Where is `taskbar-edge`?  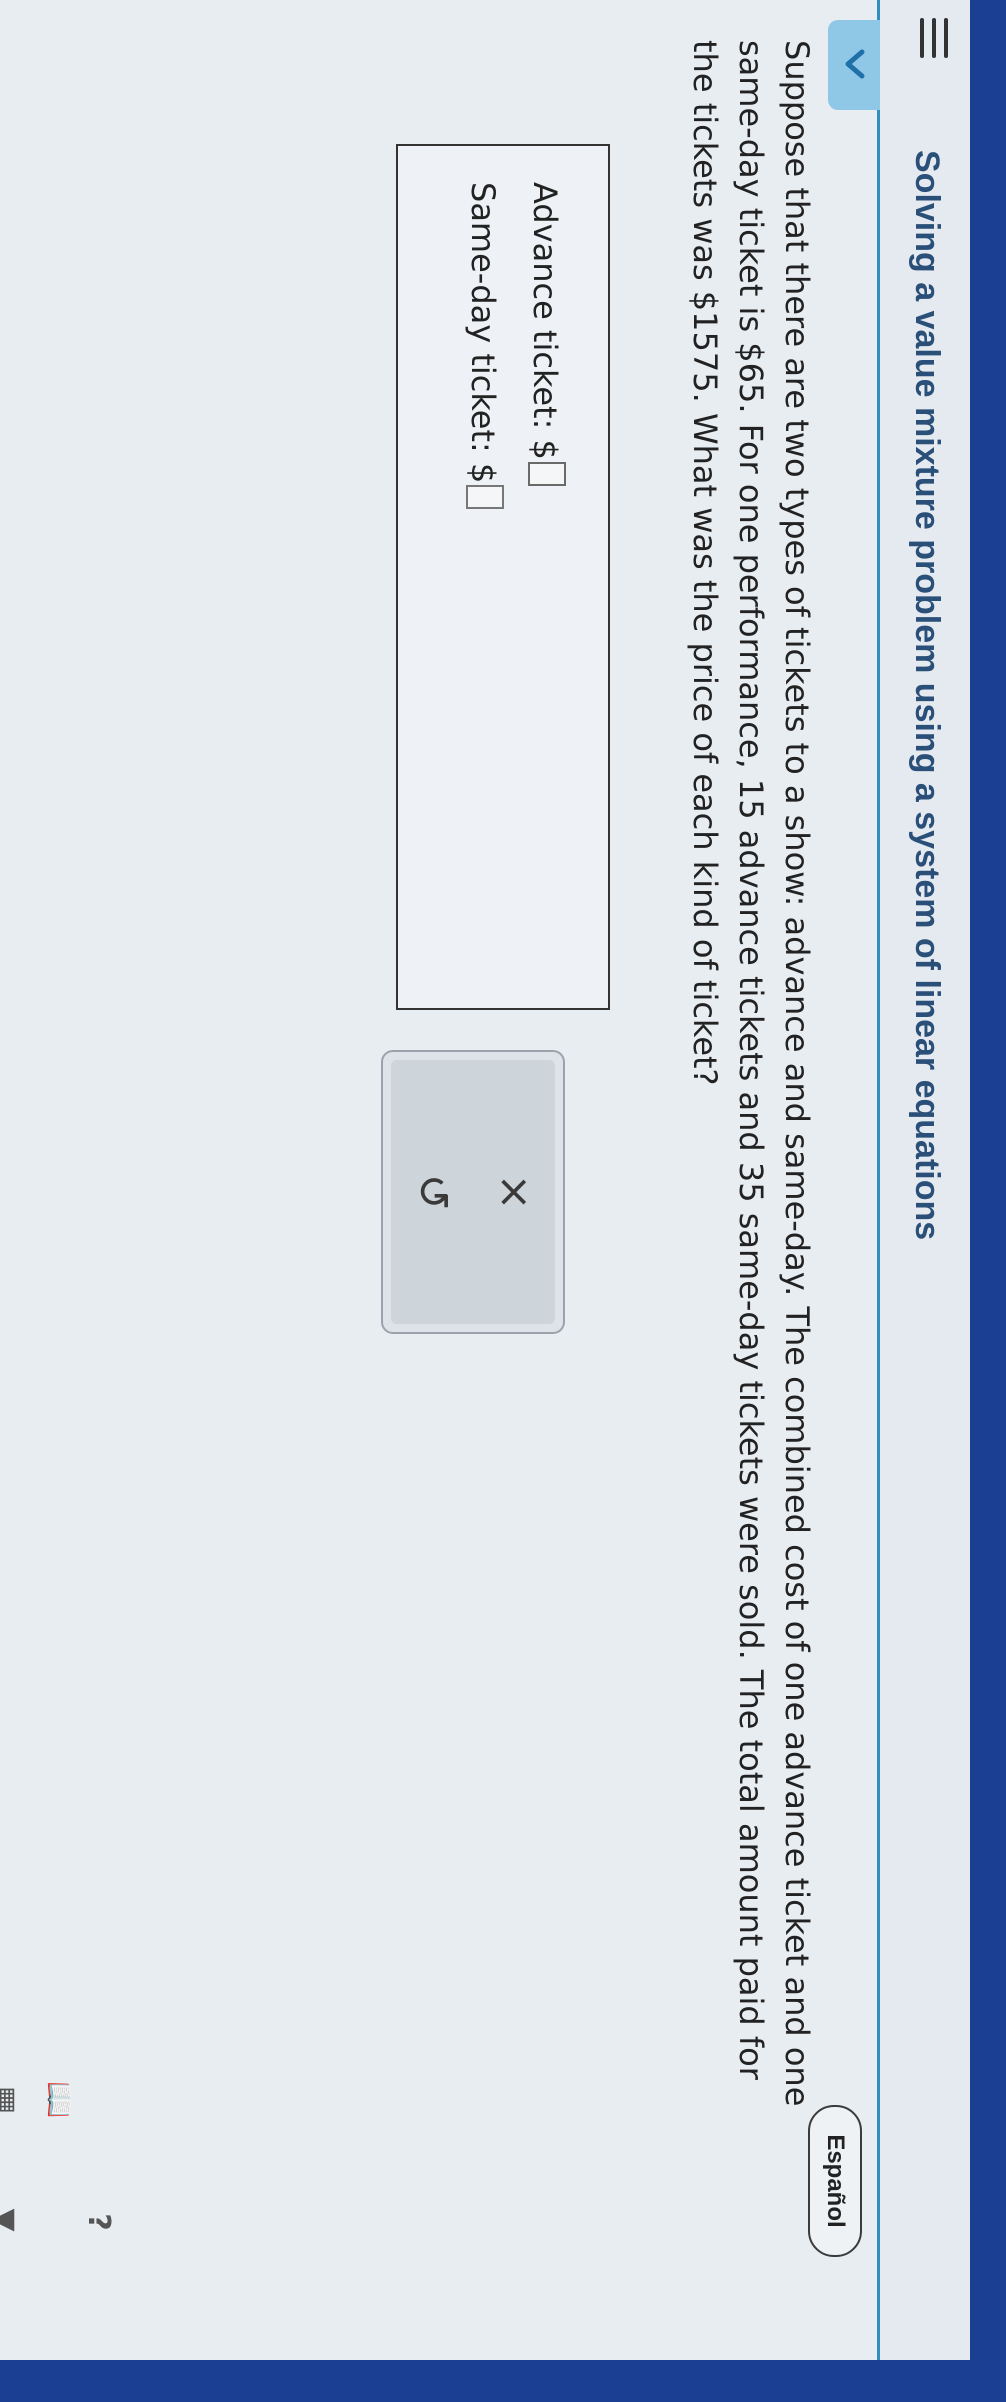
taskbar-edge is located at coordinates (485, 2381).